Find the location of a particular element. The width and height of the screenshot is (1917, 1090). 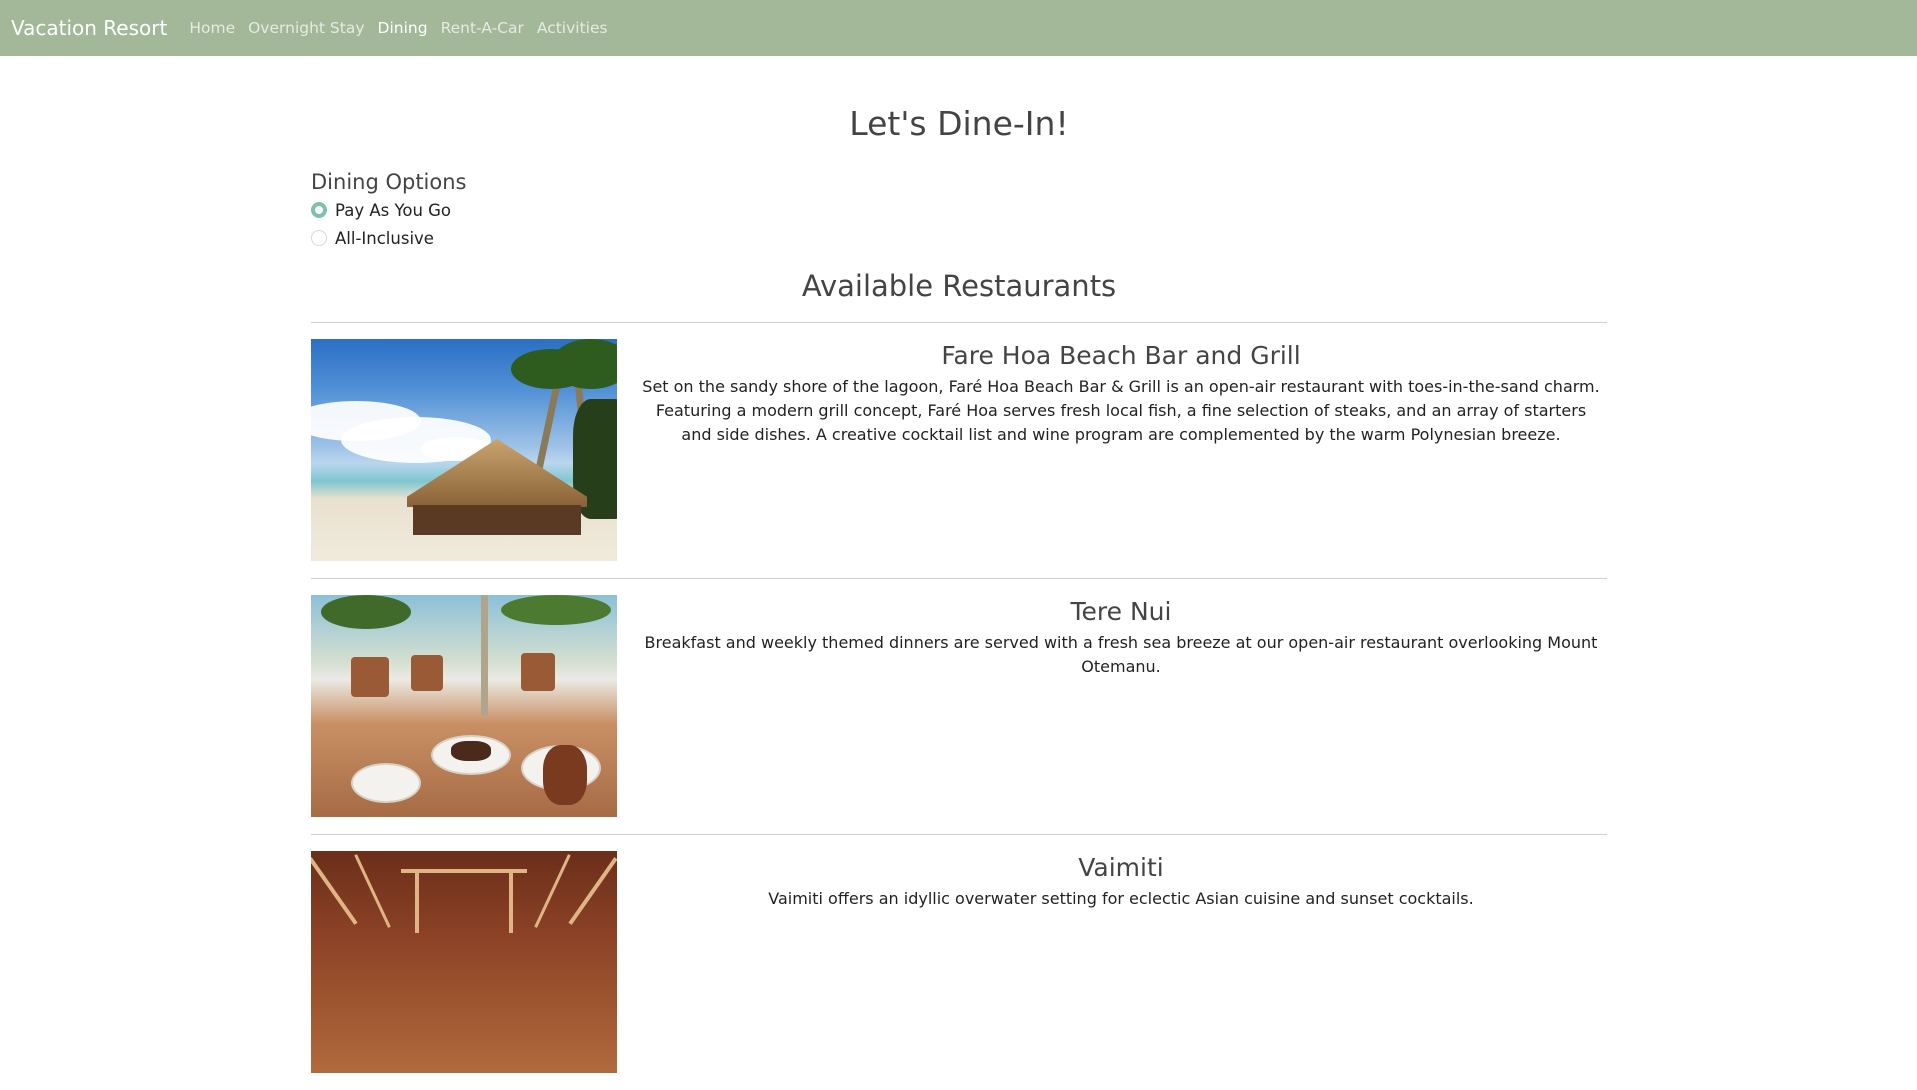

option-all-inclusive: All-Inclusive is located at coordinates (959, 238).